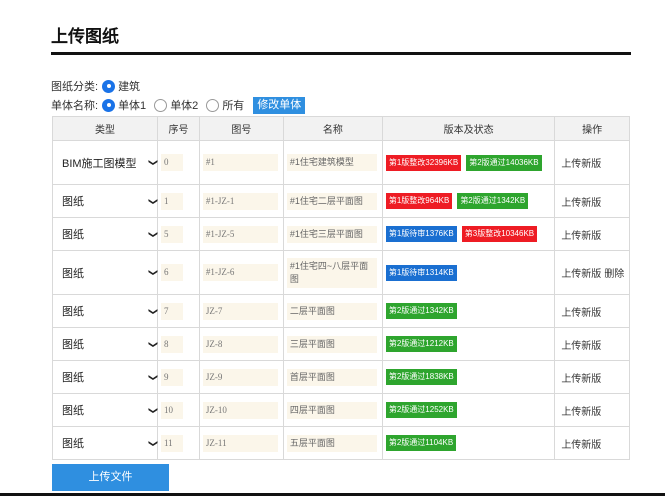  I want to click on edit-unit-button: 修改单体, so click(279, 105).